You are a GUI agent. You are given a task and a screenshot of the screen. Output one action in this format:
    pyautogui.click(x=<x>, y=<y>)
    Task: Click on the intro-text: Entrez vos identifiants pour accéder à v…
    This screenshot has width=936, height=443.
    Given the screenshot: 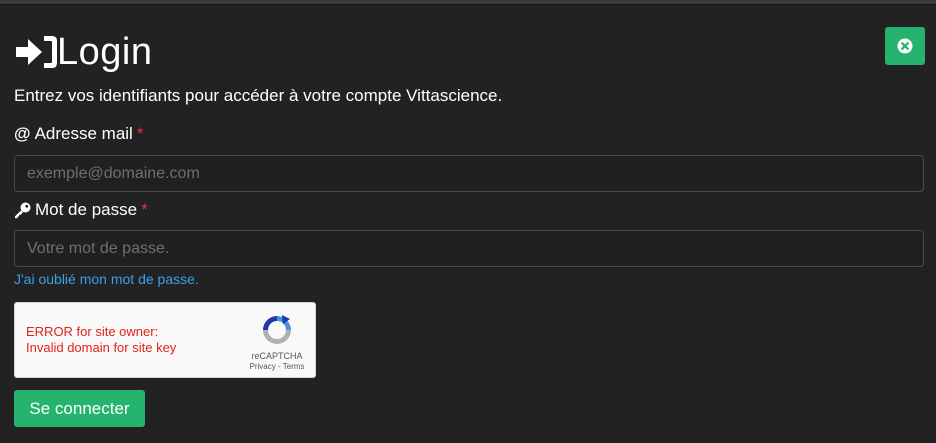 What is the action you would take?
    pyautogui.click(x=258, y=95)
    